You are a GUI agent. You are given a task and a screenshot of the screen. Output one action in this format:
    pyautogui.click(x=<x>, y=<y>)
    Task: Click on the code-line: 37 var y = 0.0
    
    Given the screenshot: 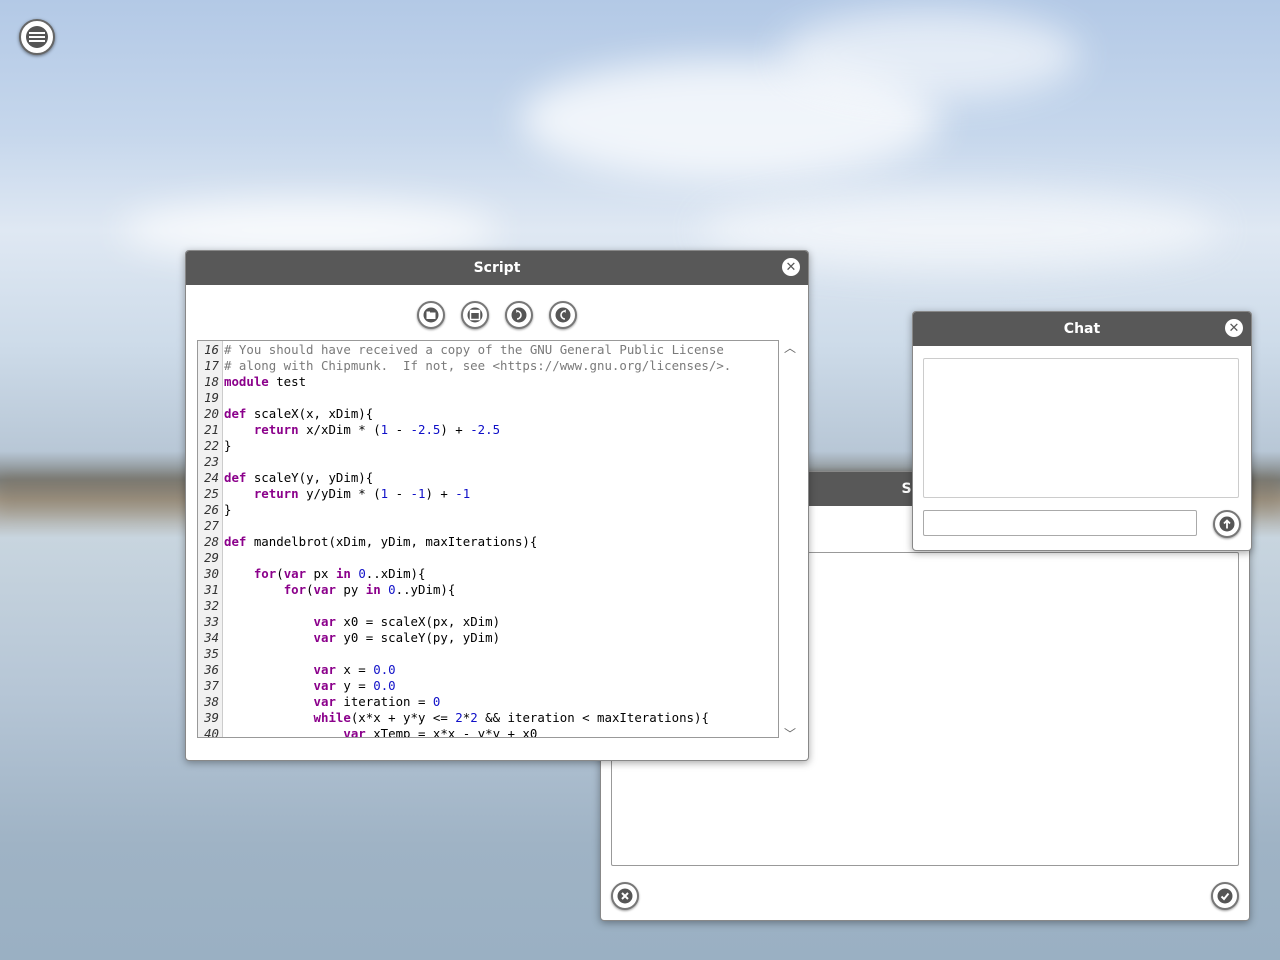 What is the action you would take?
    pyautogui.click(x=464, y=686)
    